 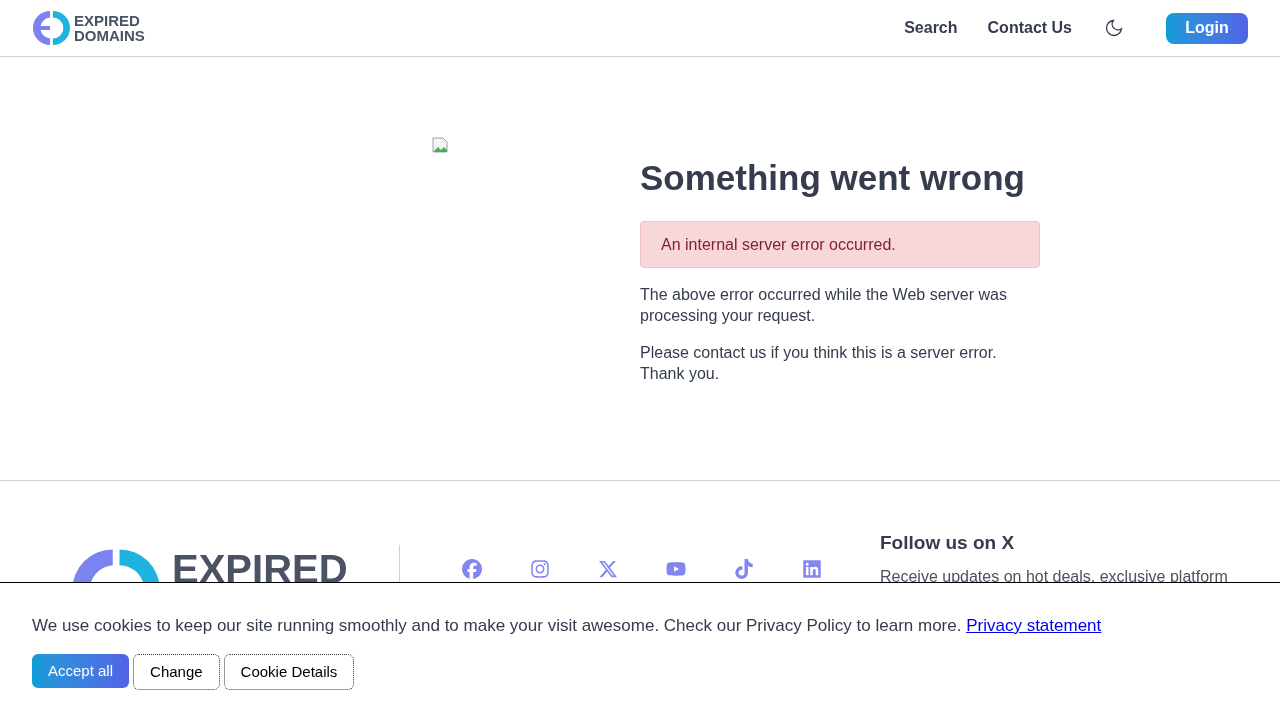 What do you see at coordinates (840, 244) in the screenshot?
I see `error-alert: An internal server error occurred.` at bounding box center [840, 244].